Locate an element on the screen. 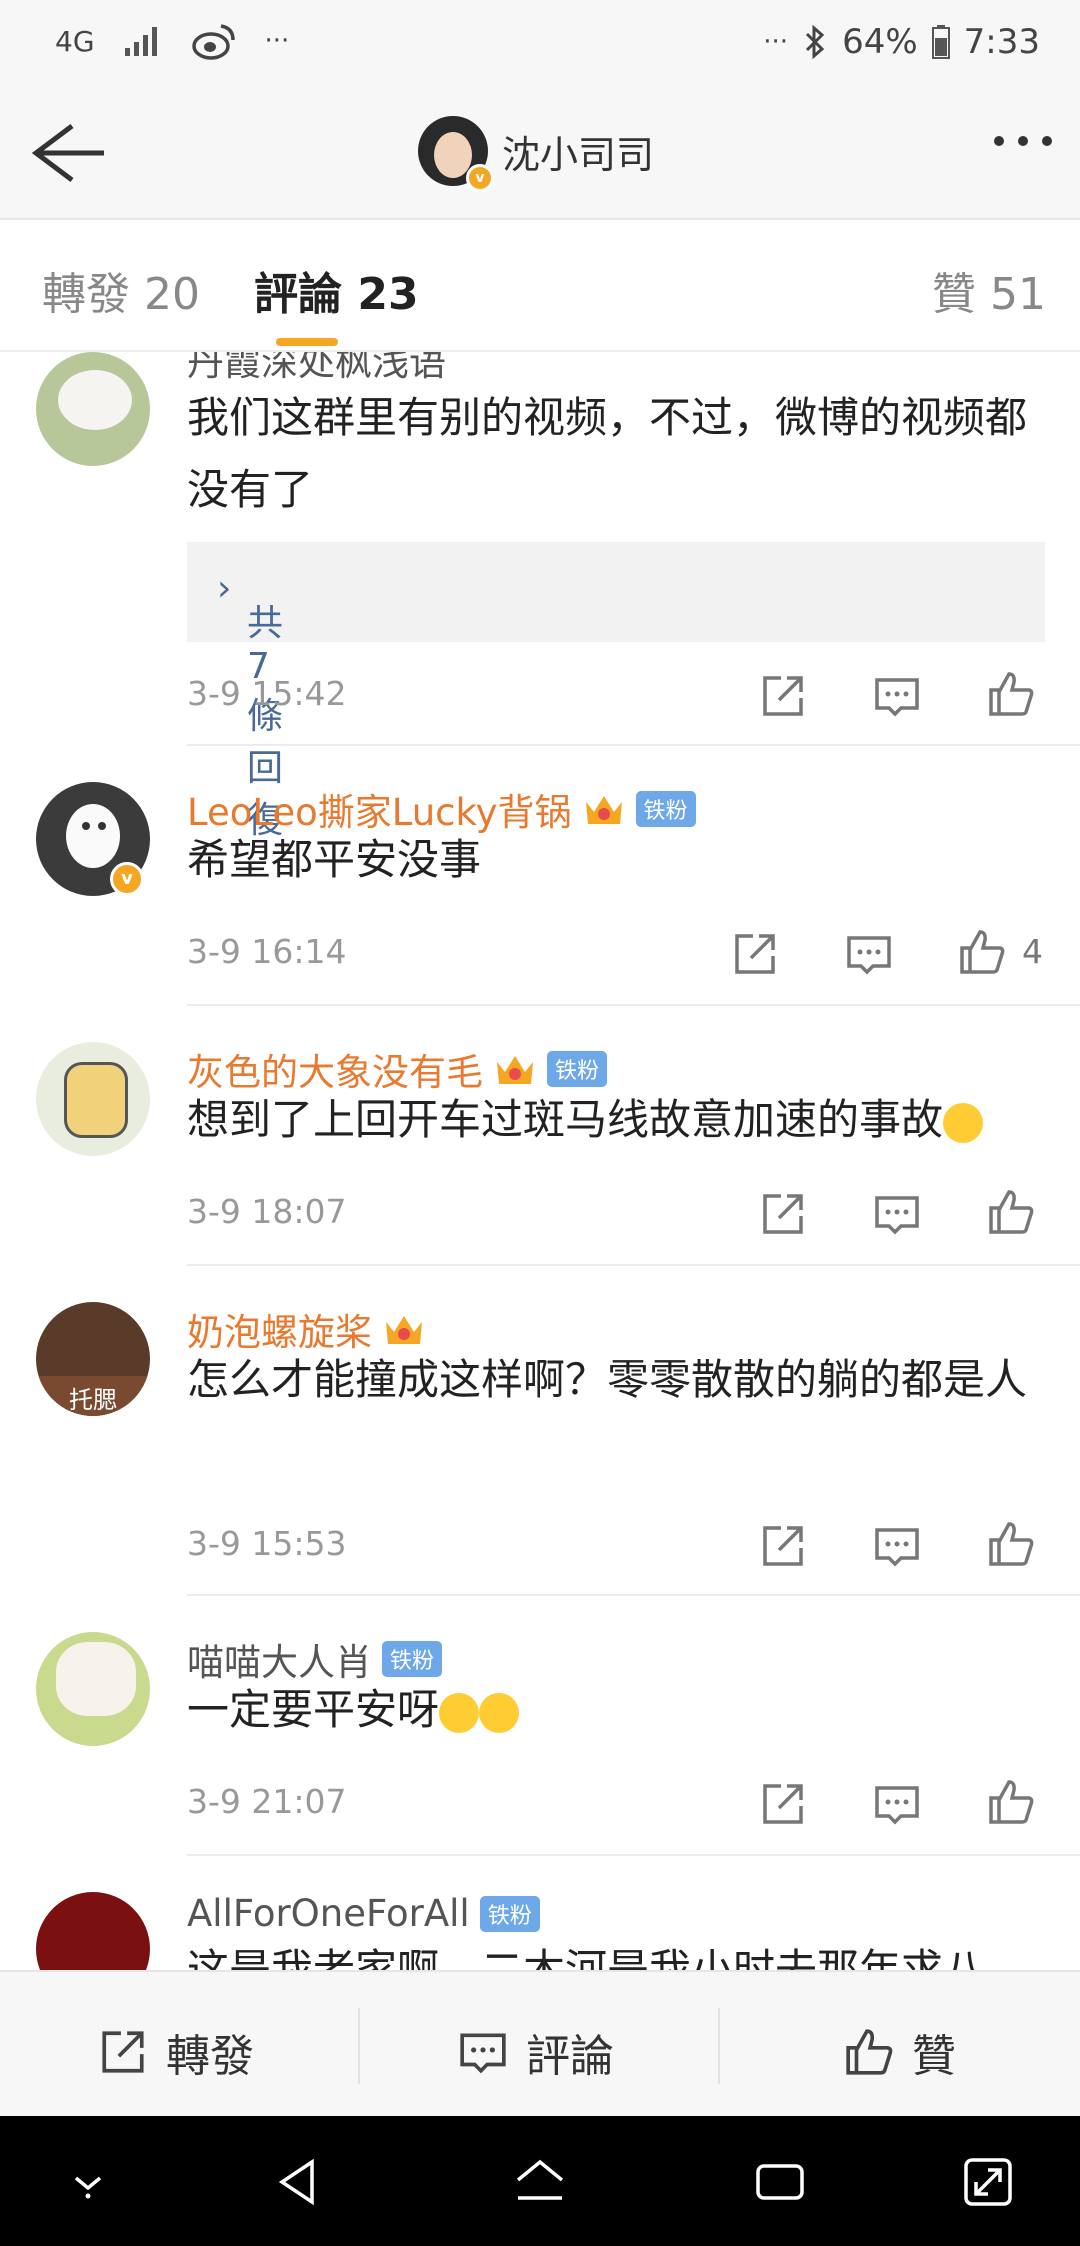 This screenshot has height=2246, width=1080. system-nav-bar is located at coordinates (540, 2181).